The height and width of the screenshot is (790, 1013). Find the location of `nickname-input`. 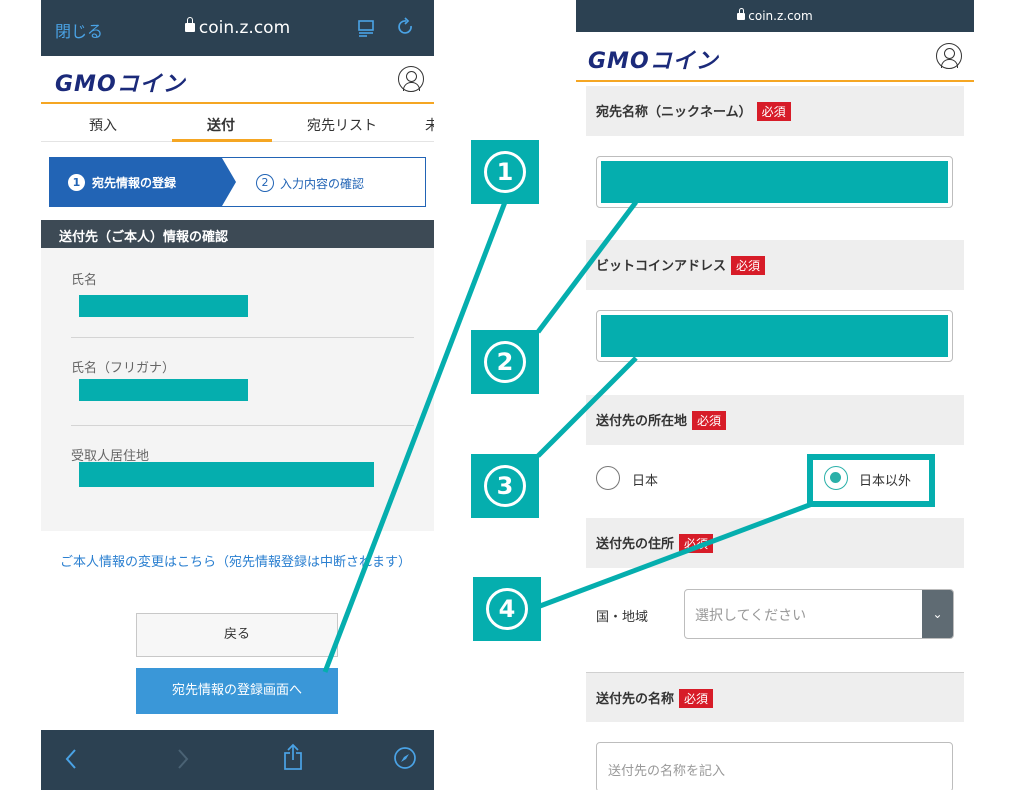

nickname-input is located at coordinates (774, 182).